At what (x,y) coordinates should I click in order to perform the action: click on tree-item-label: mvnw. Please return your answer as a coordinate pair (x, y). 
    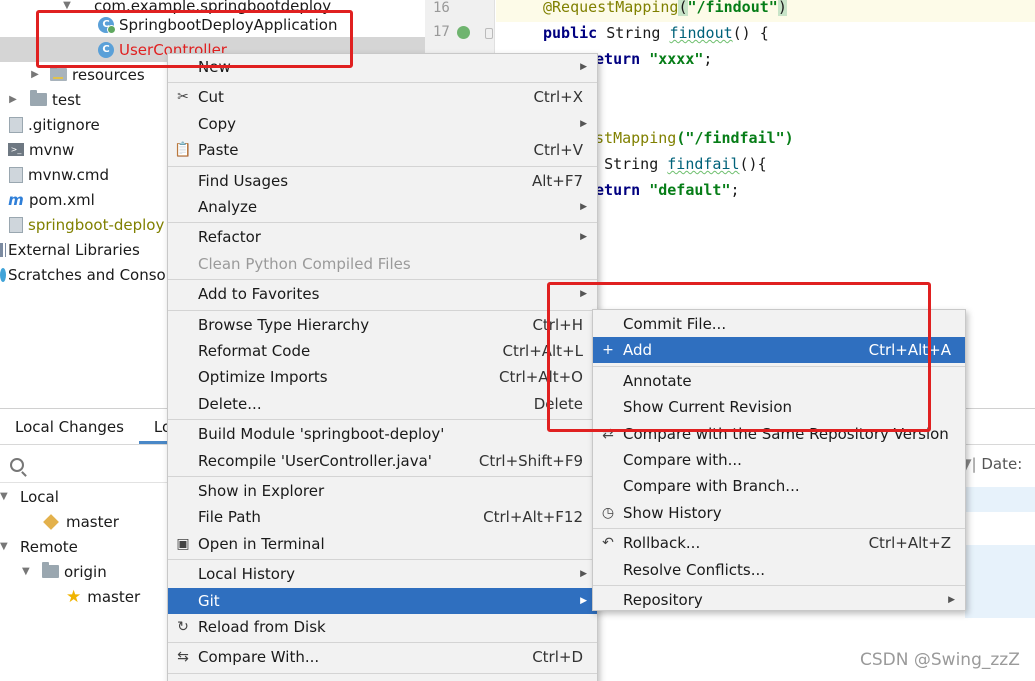
    Looking at the image, I should click on (52, 149).